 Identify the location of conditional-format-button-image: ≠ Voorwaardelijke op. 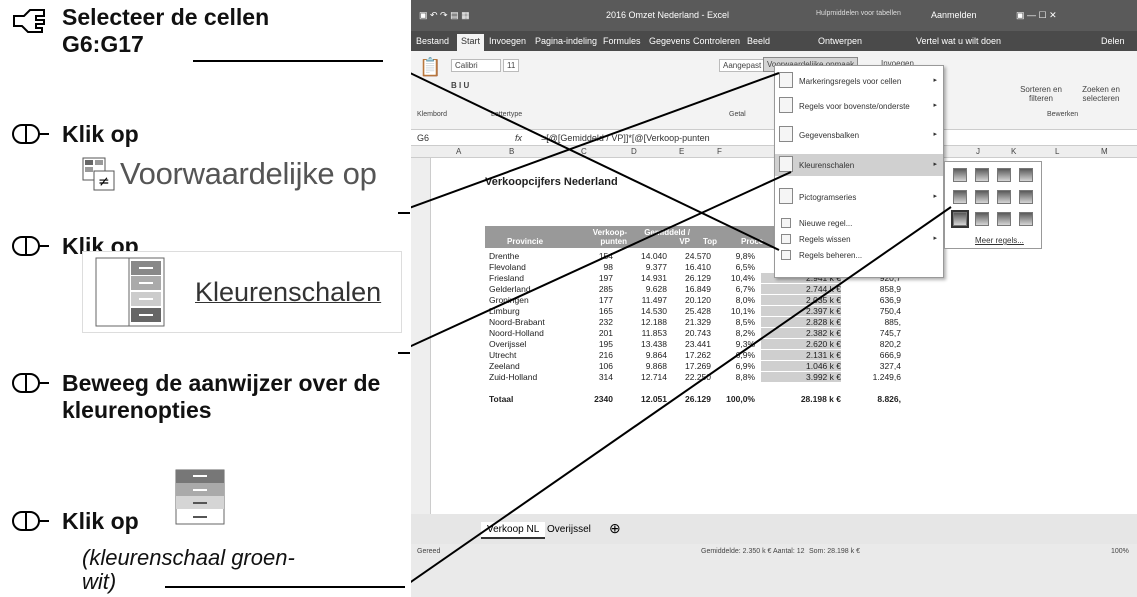
(229, 174).